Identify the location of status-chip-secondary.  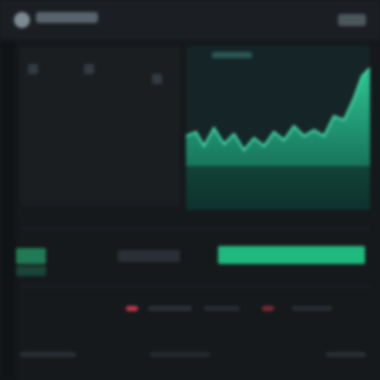
(31, 271).